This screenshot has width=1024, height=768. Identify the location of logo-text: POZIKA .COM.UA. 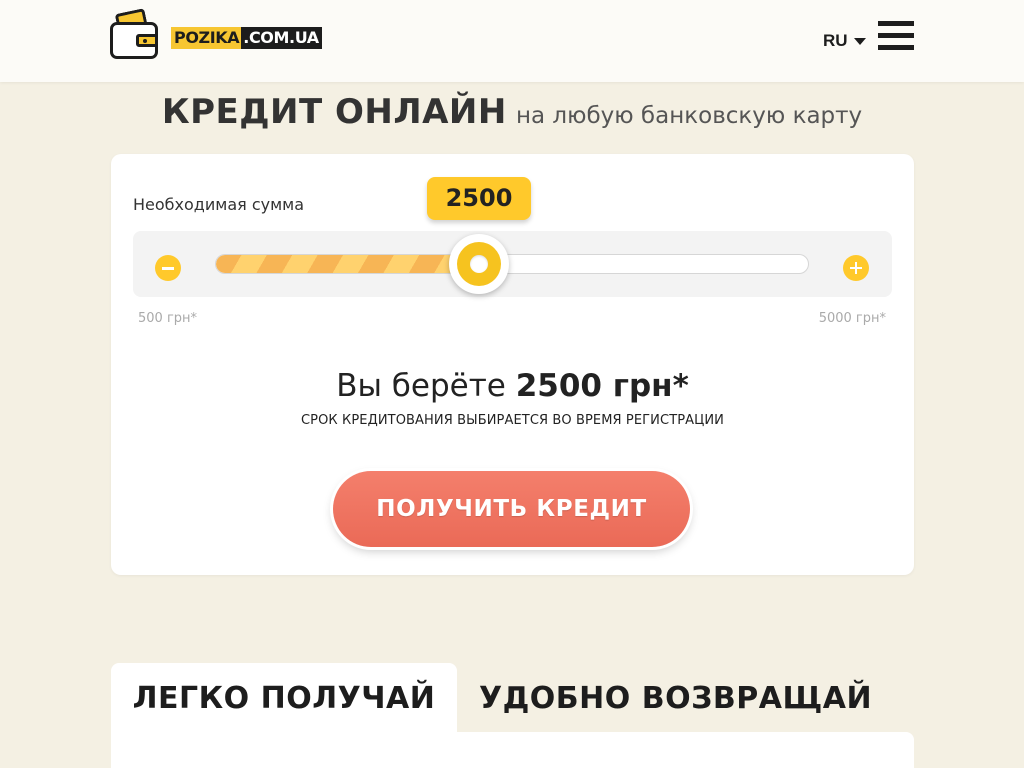
(246, 38).